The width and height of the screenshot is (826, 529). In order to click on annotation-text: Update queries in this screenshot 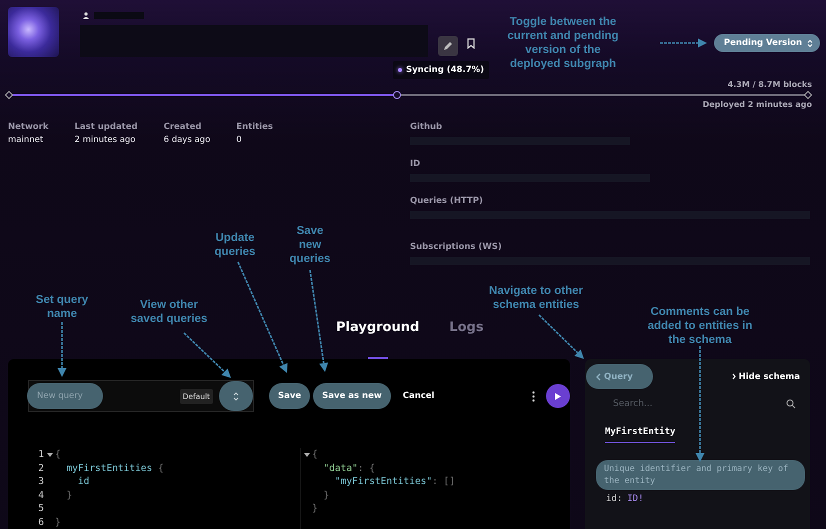, I will do `click(235, 245)`.